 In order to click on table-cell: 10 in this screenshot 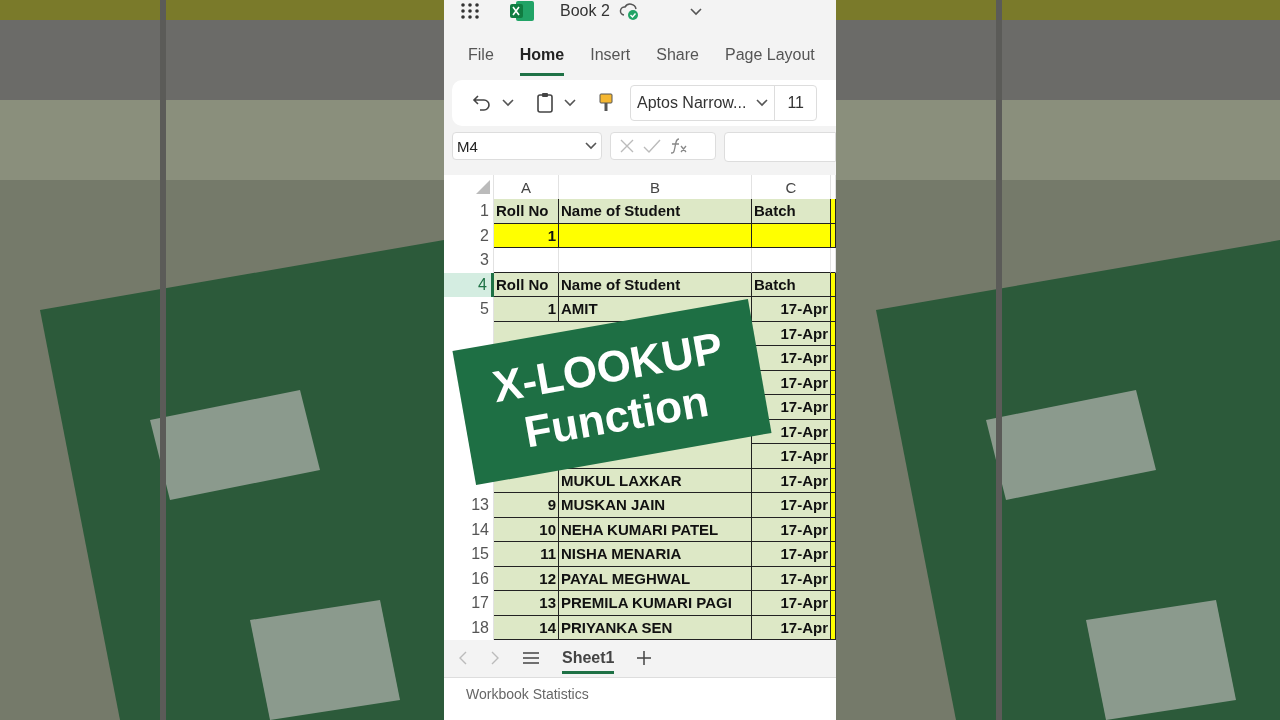, I will do `click(526, 529)`.